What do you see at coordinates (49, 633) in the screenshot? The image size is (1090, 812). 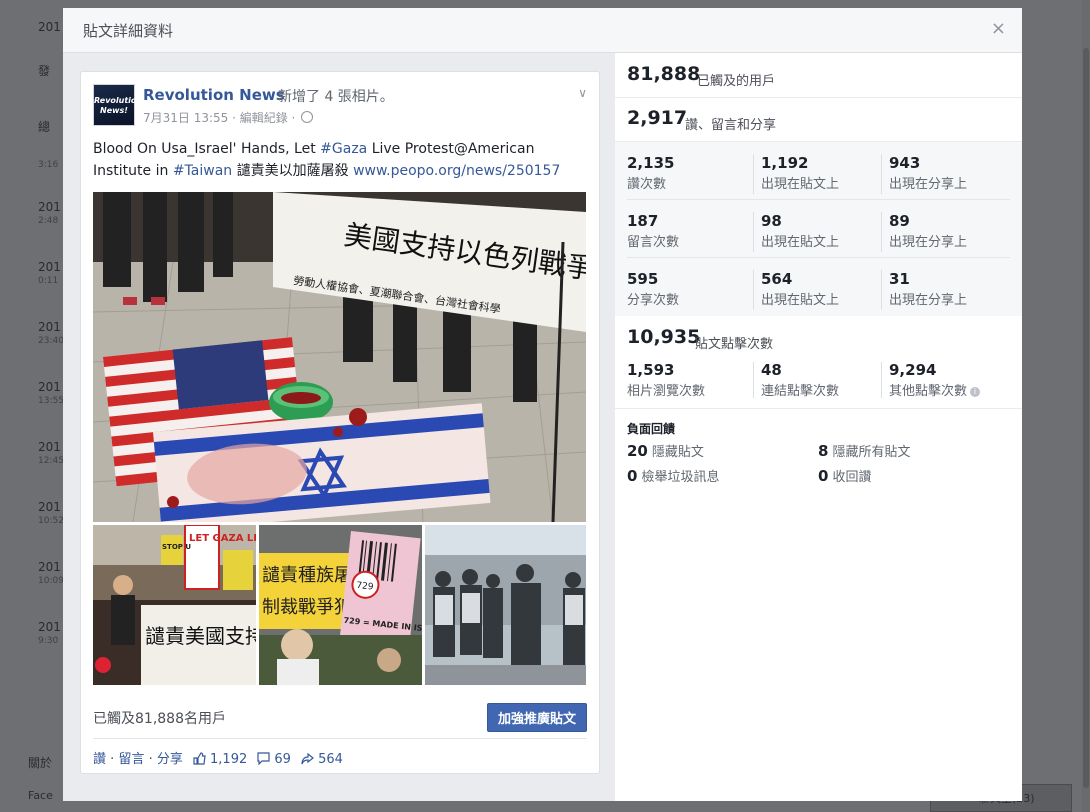 I see `bg-item: 201 9:30` at bounding box center [49, 633].